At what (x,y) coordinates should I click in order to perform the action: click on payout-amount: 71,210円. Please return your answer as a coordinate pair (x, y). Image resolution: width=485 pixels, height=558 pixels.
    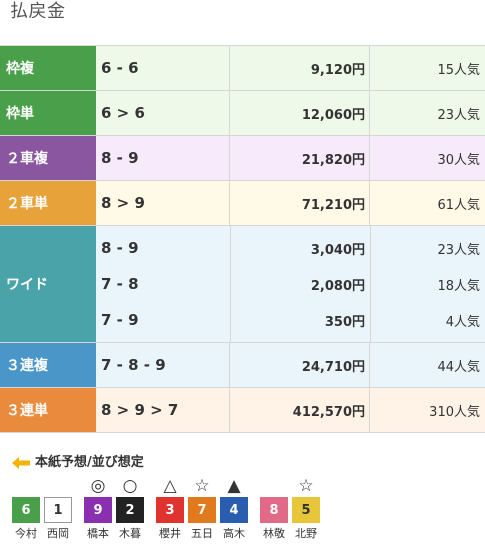
    Looking at the image, I should click on (300, 203).